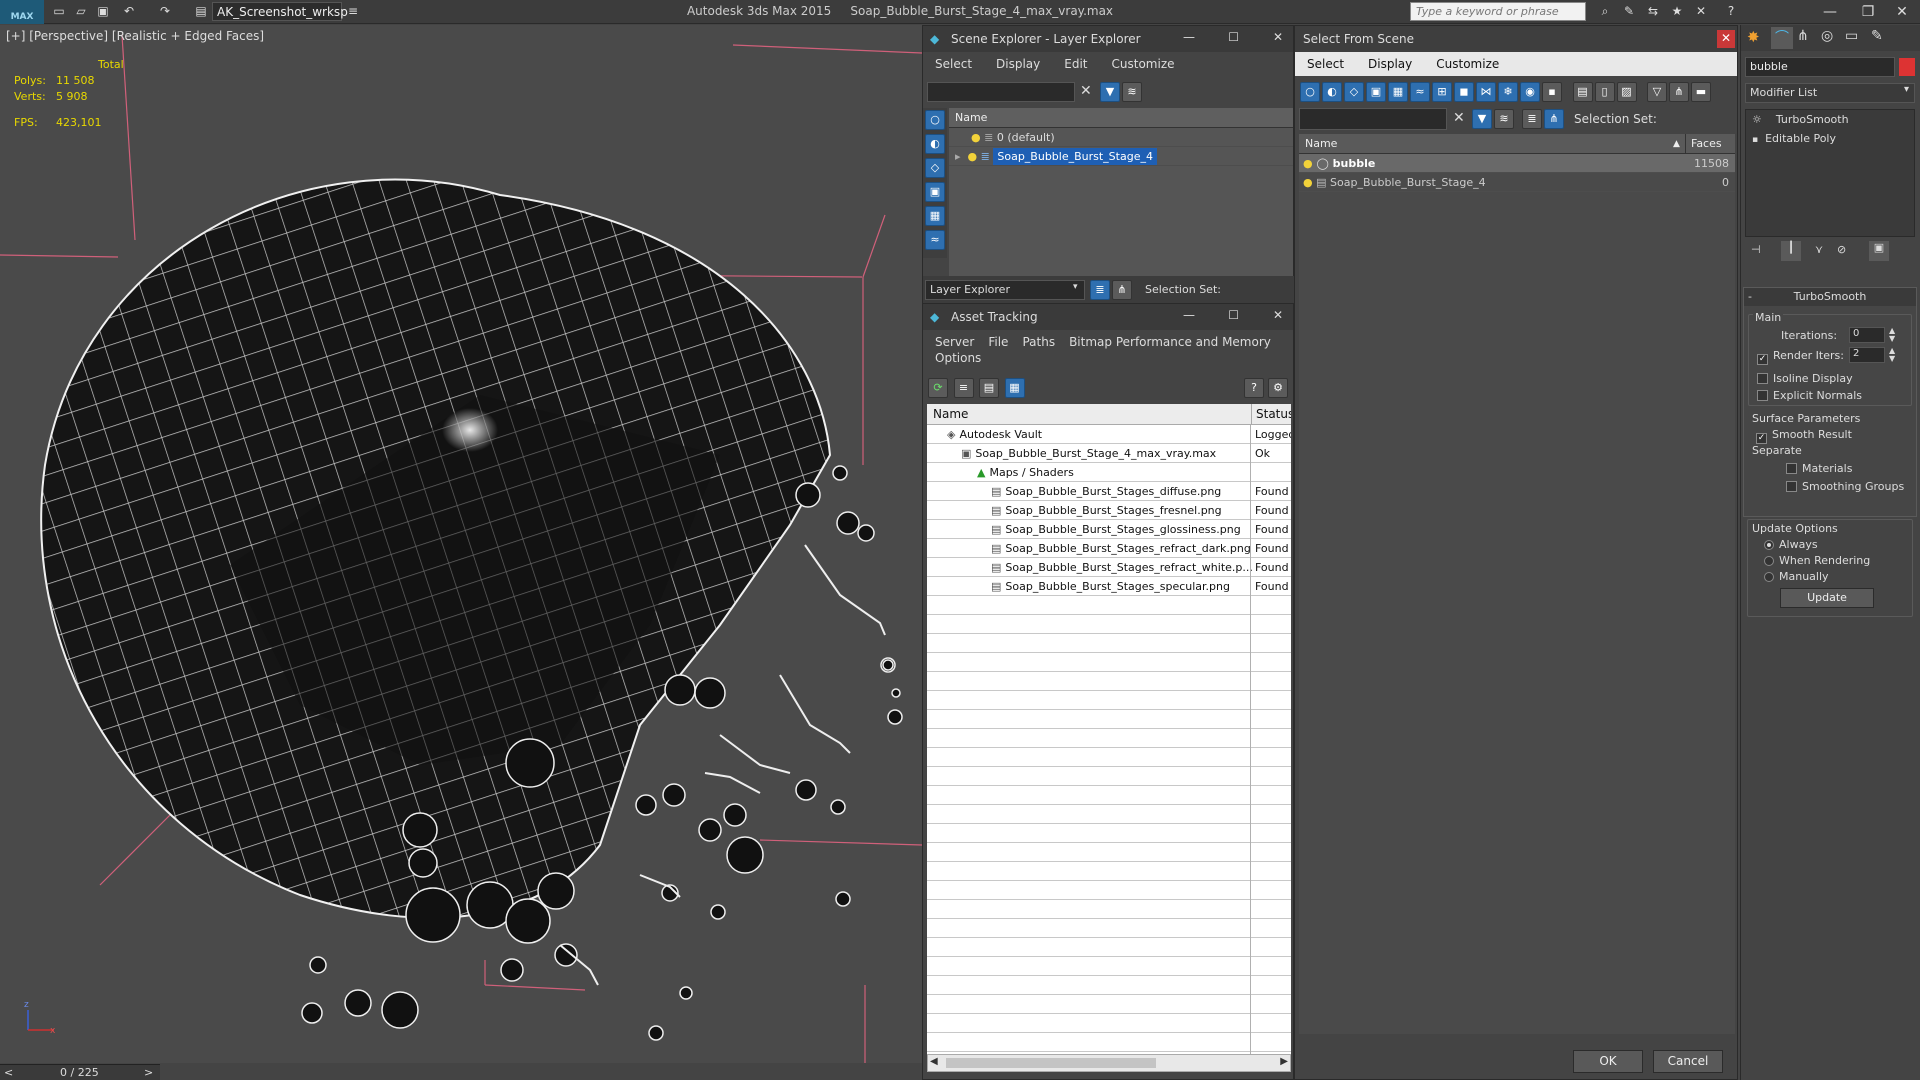  I want to click on layer-explorer-icon: ≣, so click(1100, 290).